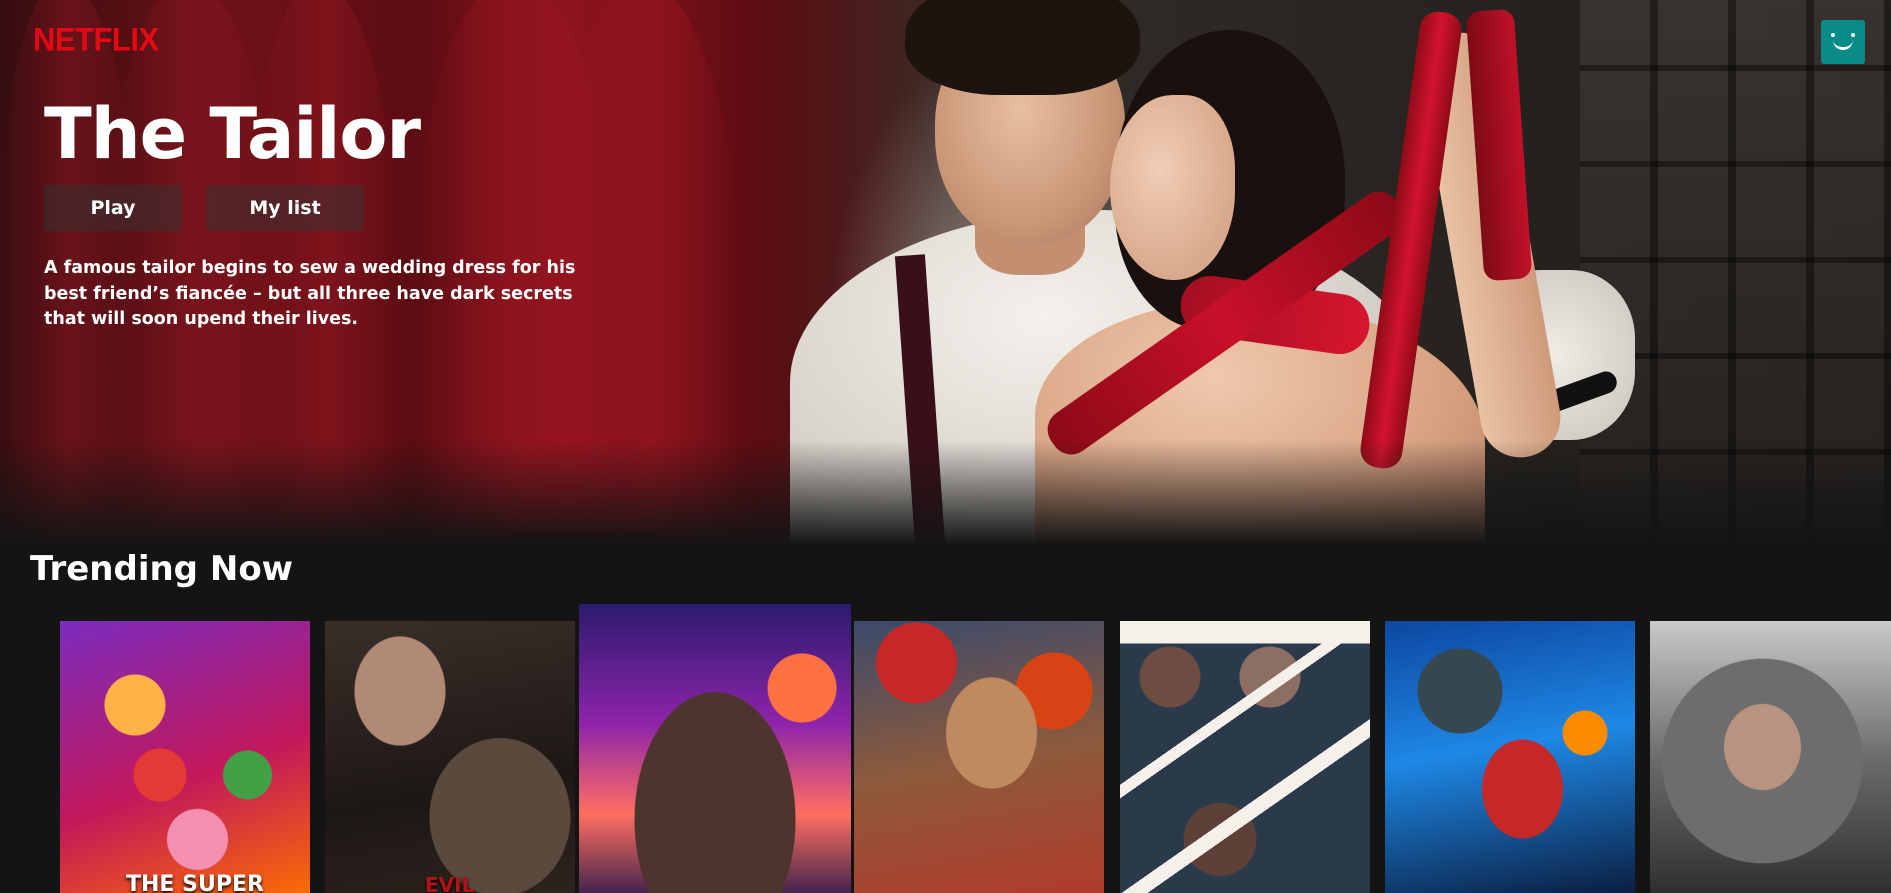  I want to click on hero-gradient, so click(945, 492).